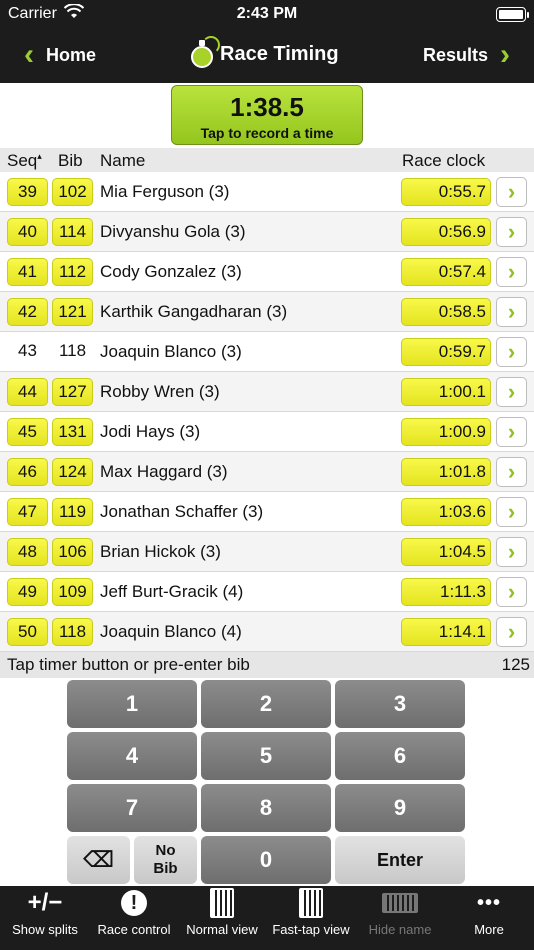  What do you see at coordinates (466, 55) in the screenshot?
I see `results-button: Results ›` at bounding box center [466, 55].